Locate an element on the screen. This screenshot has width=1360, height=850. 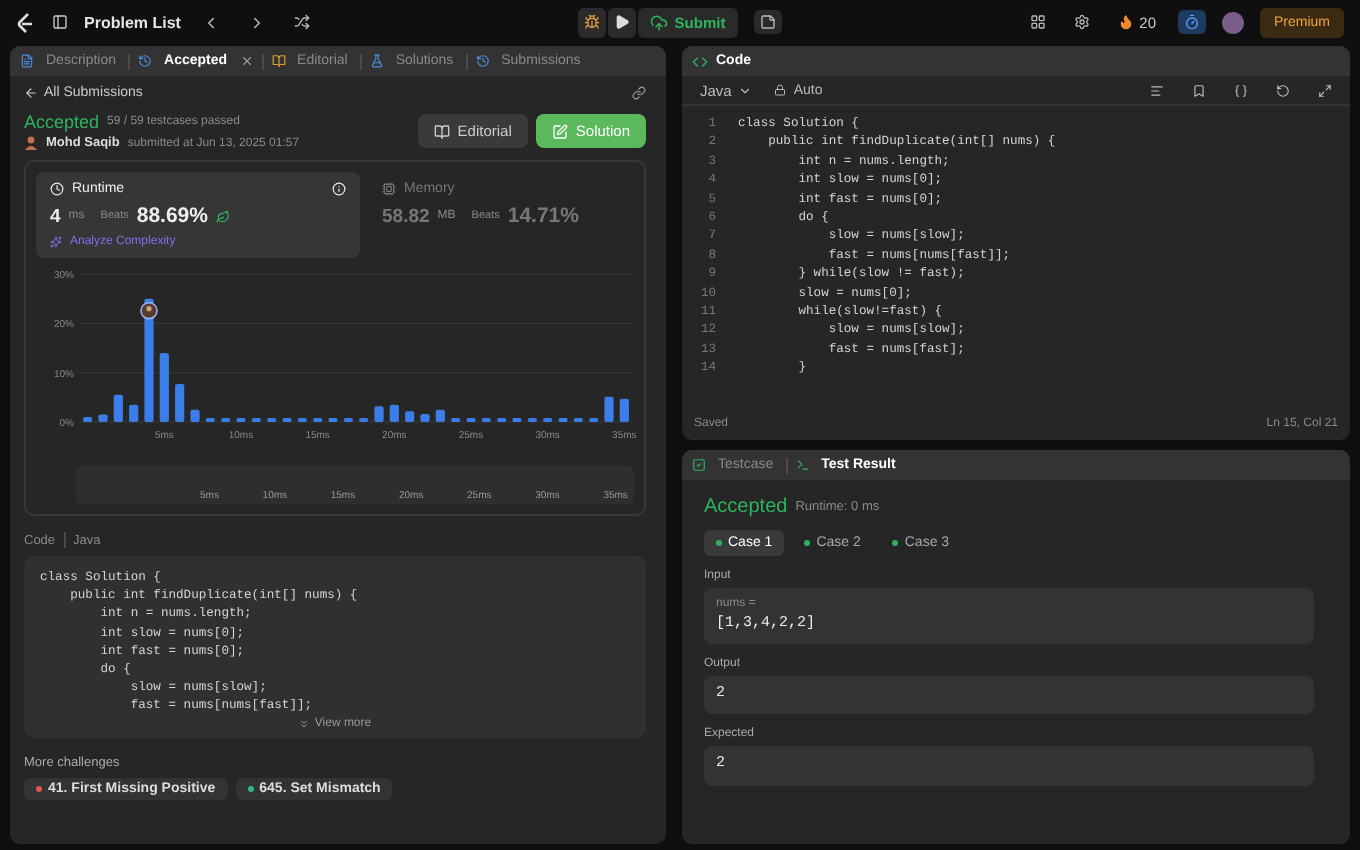
settings-icon is located at coordinates (1081, 22).